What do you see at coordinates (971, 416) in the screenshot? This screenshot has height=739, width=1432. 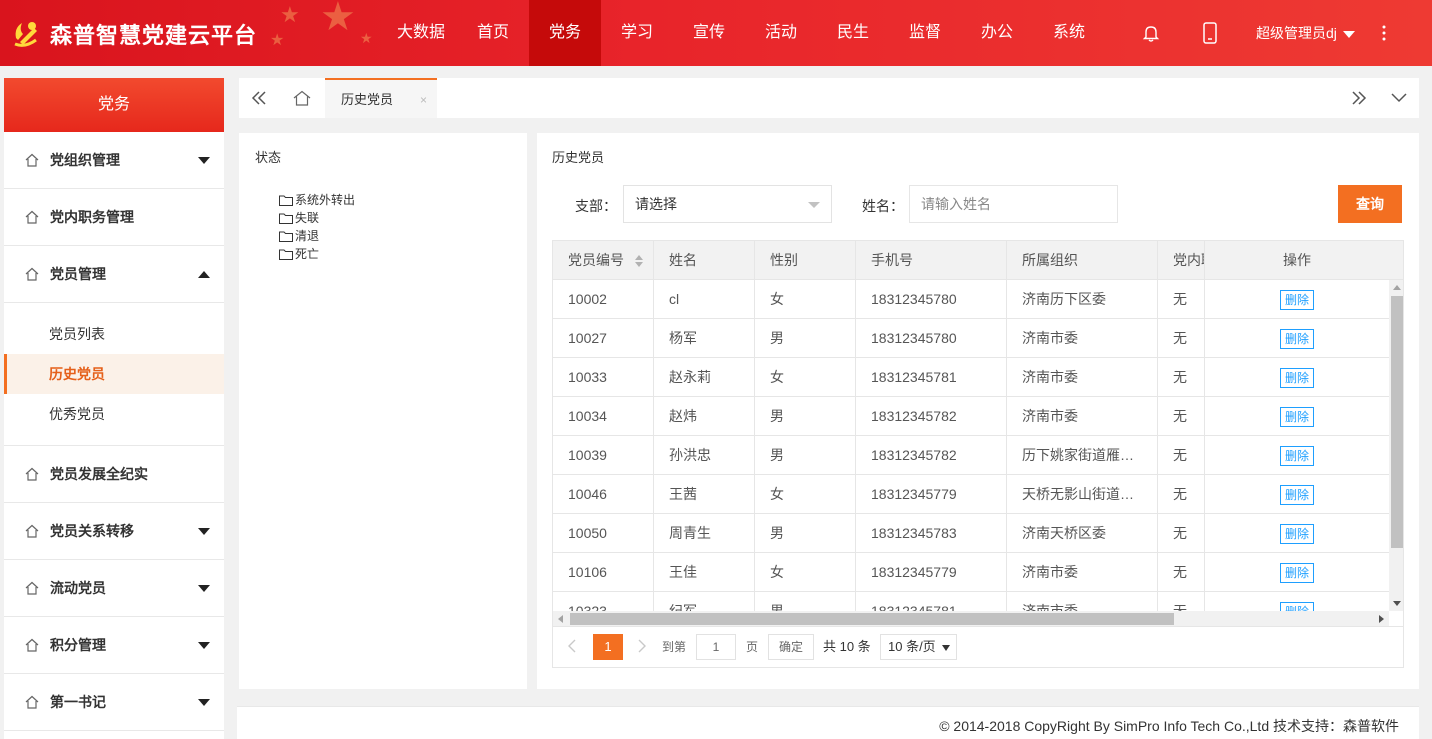 I see `table-row: 10034 赵炜 男 18312345782 济南市委 无 删除` at bounding box center [971, 416].